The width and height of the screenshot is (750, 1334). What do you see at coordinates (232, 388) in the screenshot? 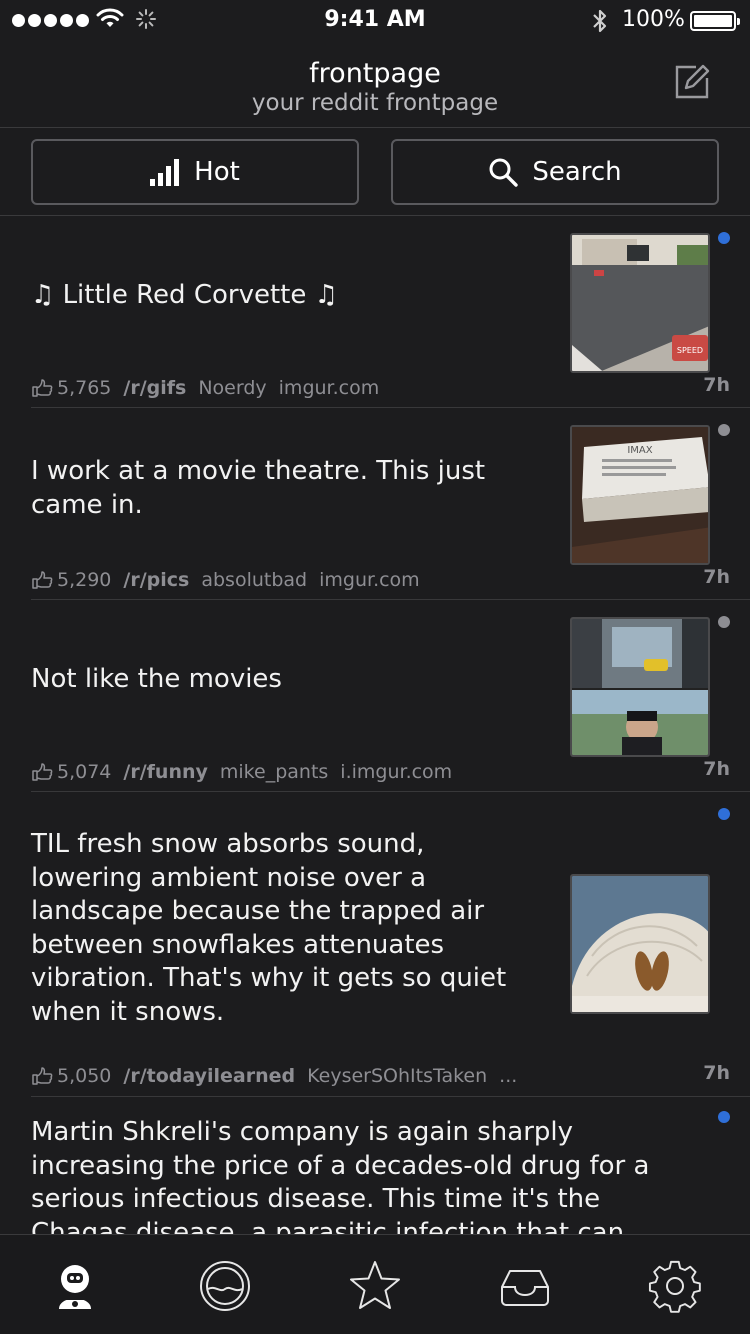
I see `author-link: Noerdy` at bounding box center [232, 388].